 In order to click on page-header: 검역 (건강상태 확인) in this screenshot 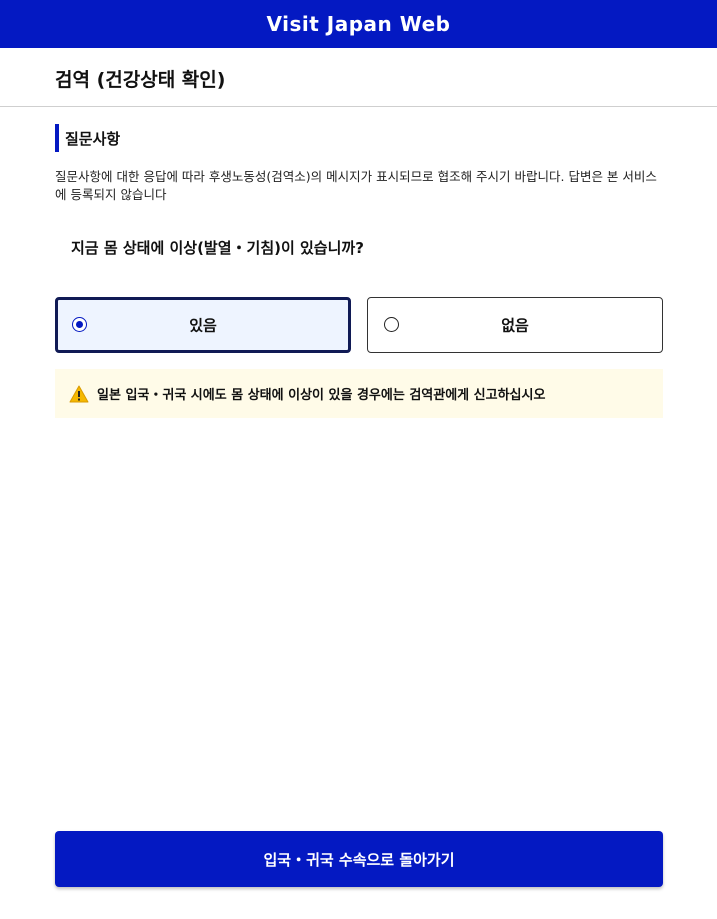, I will do `click(358, 77)`.